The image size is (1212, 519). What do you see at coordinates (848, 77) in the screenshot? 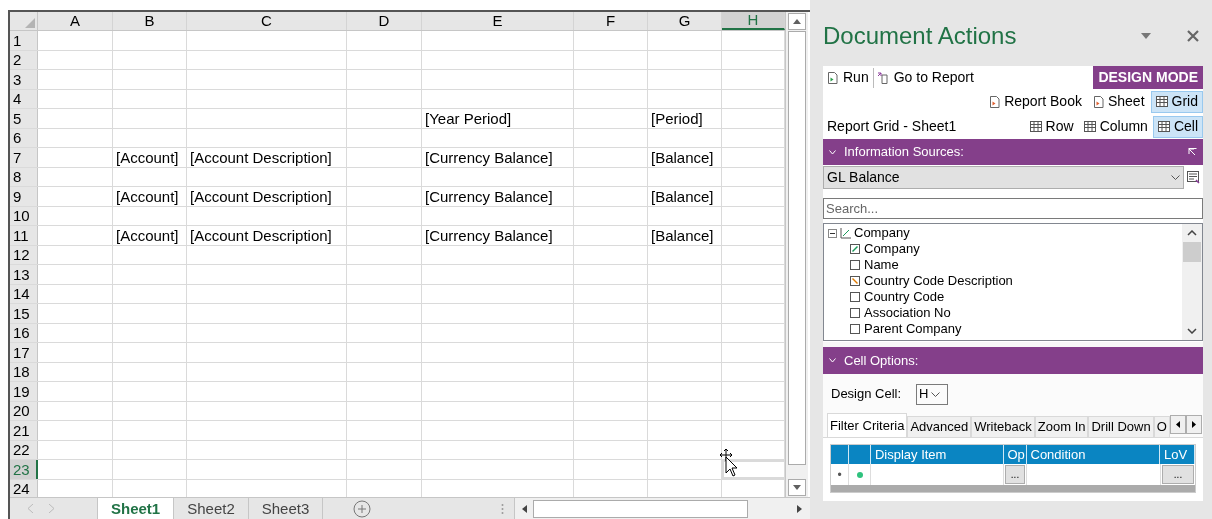
I see `toolbar-button: Run` at bounding box center [848, 77].